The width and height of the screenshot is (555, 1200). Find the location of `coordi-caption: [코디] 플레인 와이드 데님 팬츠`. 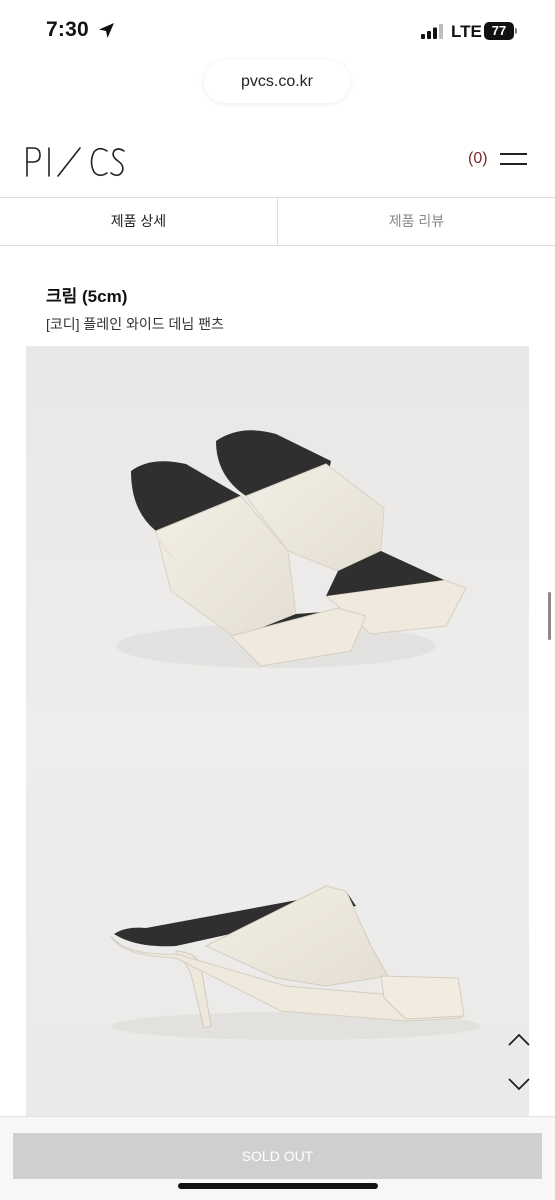

coordi-caption: [코디] 플레인 와이드 데님 팬츠 is located at coordinates (135, 324).